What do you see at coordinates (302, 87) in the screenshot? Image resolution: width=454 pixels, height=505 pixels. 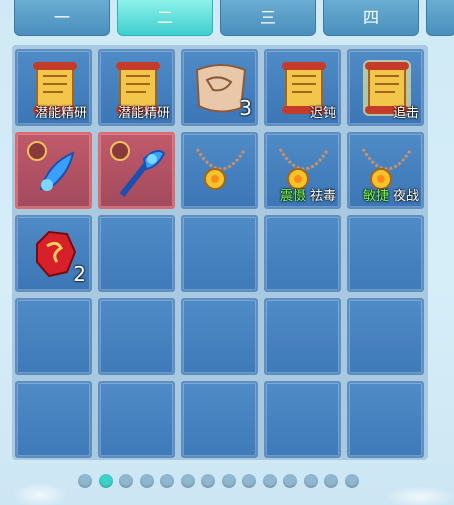 I see `inventory-slot: 迟钝` at bounding box center [302, 87].